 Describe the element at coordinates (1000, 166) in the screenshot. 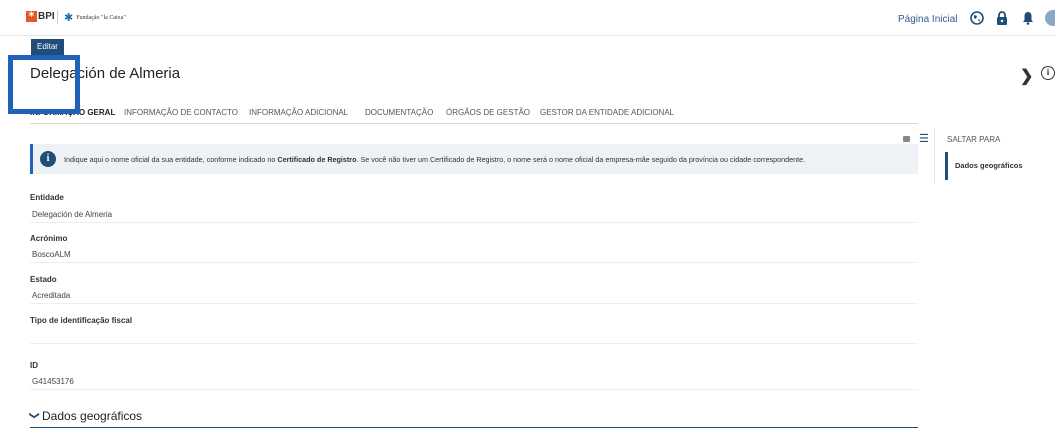

I see `jump-to-dados-geograficos: Dados geográficos` at that location.